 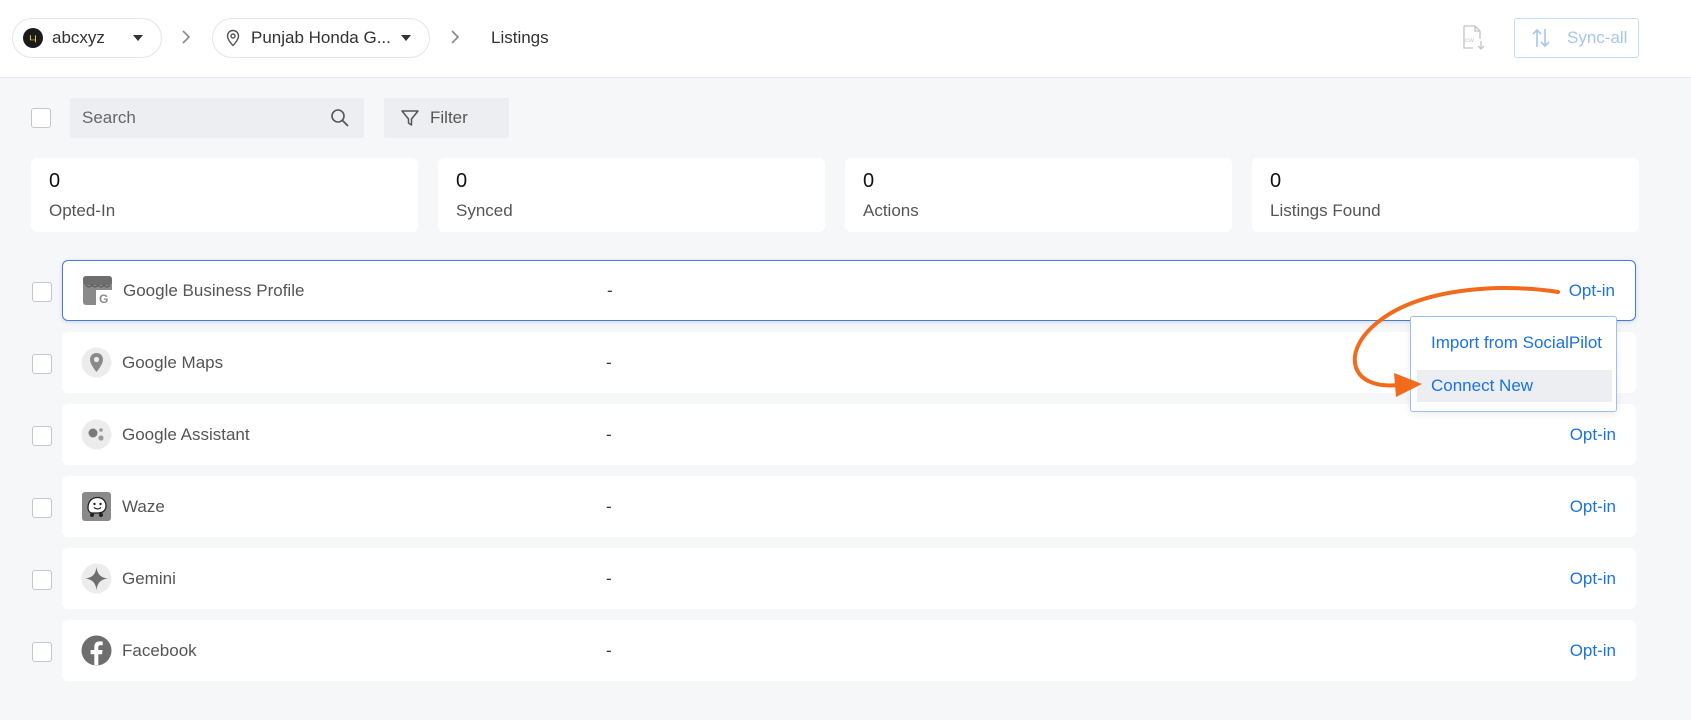 I want to click on listing-name: Gemini, so click(x=149, y=578).